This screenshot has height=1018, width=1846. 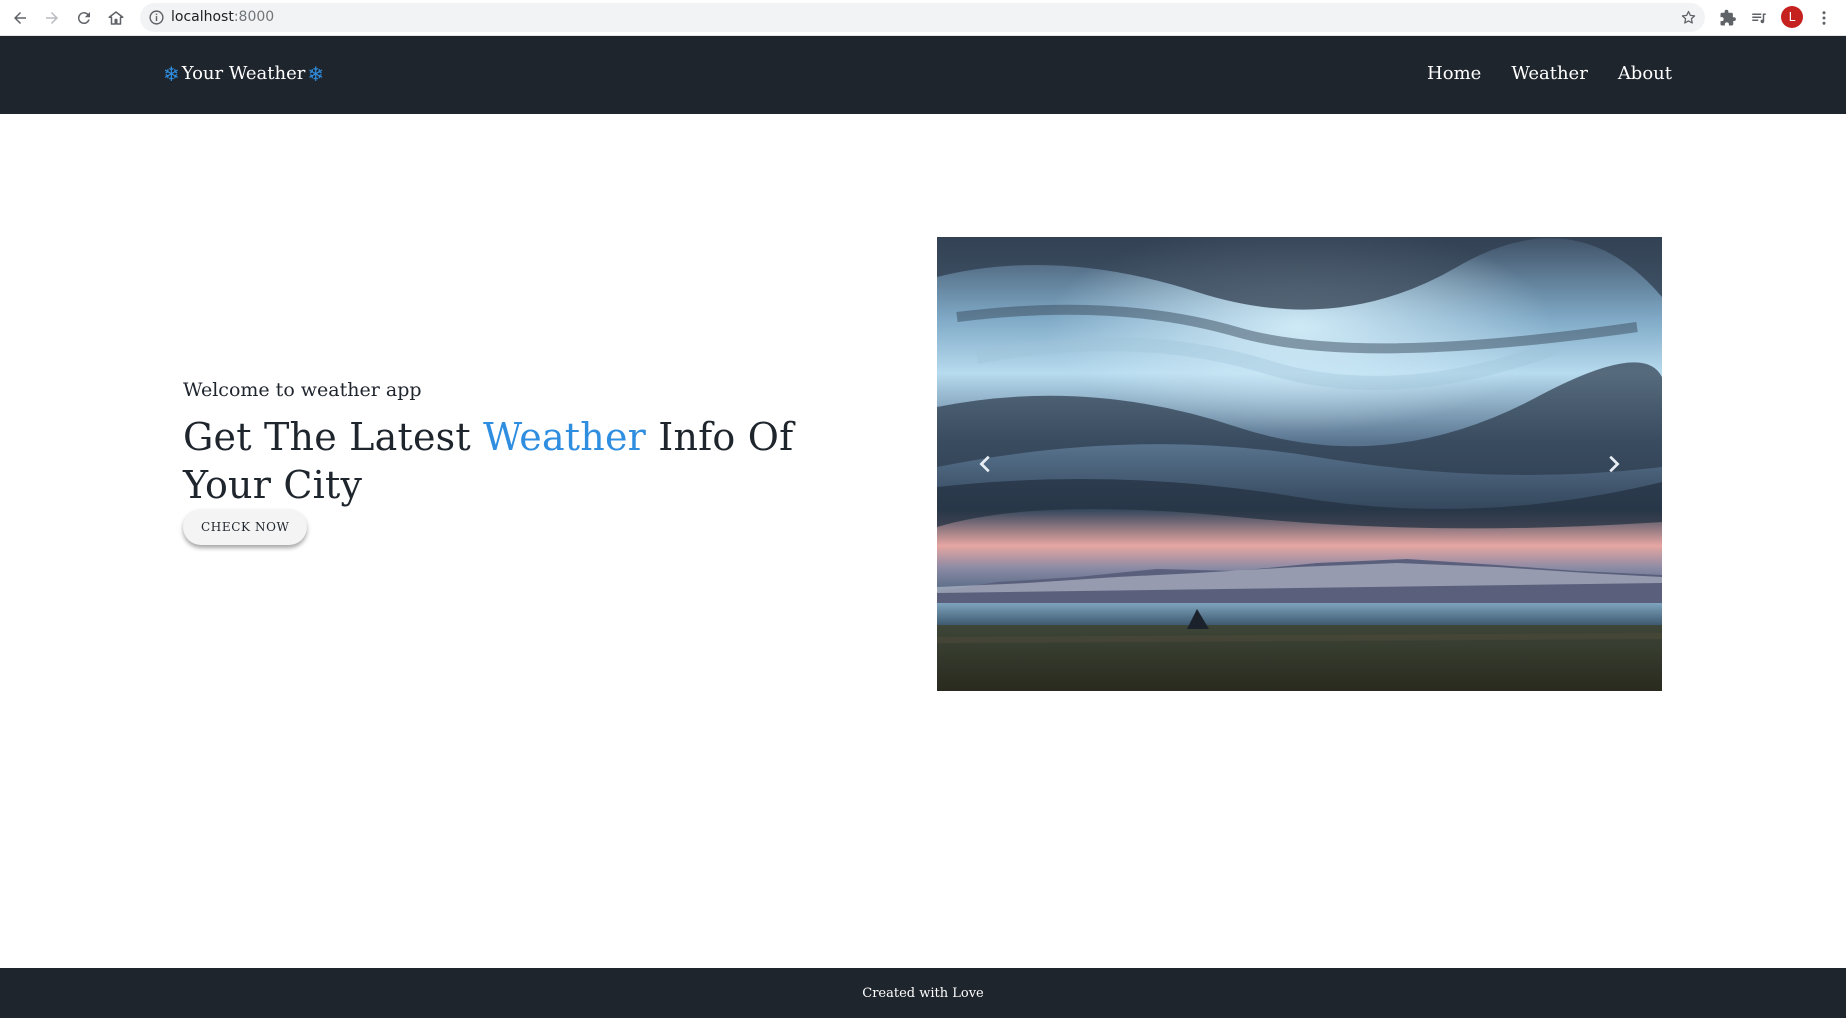 I want to click on check-now-button: CHECK NOW, so click(x=245, y=527).